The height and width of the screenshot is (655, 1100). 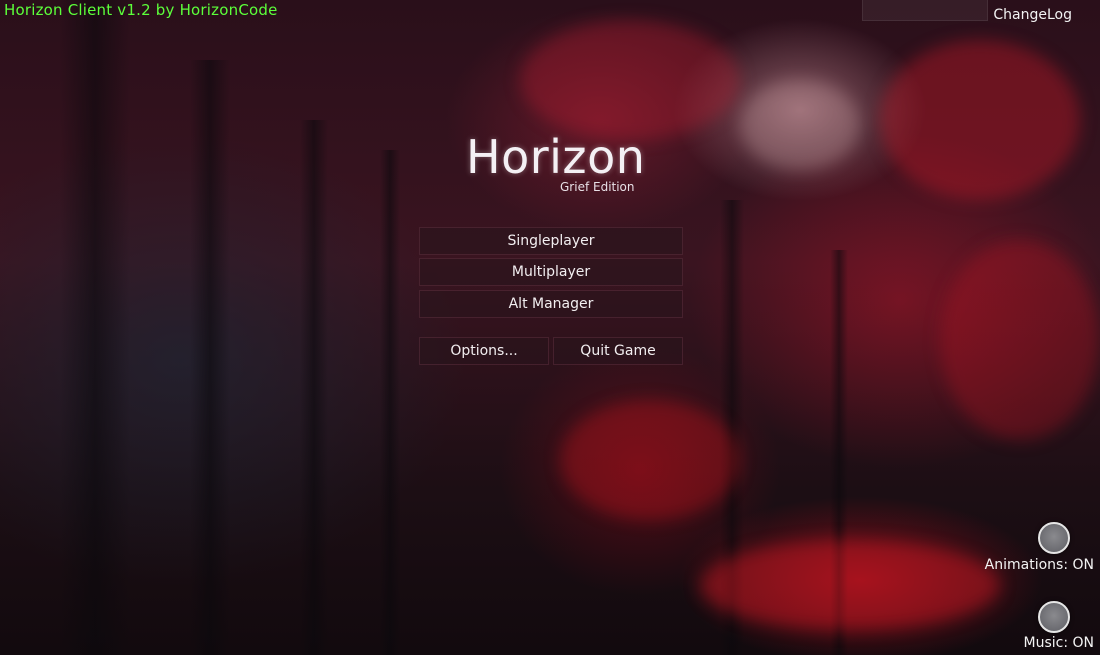 What do you see at coordinates (925, 10) in the screenshot?
I see `top-overlay-tab` at bounding box center [925, 10].